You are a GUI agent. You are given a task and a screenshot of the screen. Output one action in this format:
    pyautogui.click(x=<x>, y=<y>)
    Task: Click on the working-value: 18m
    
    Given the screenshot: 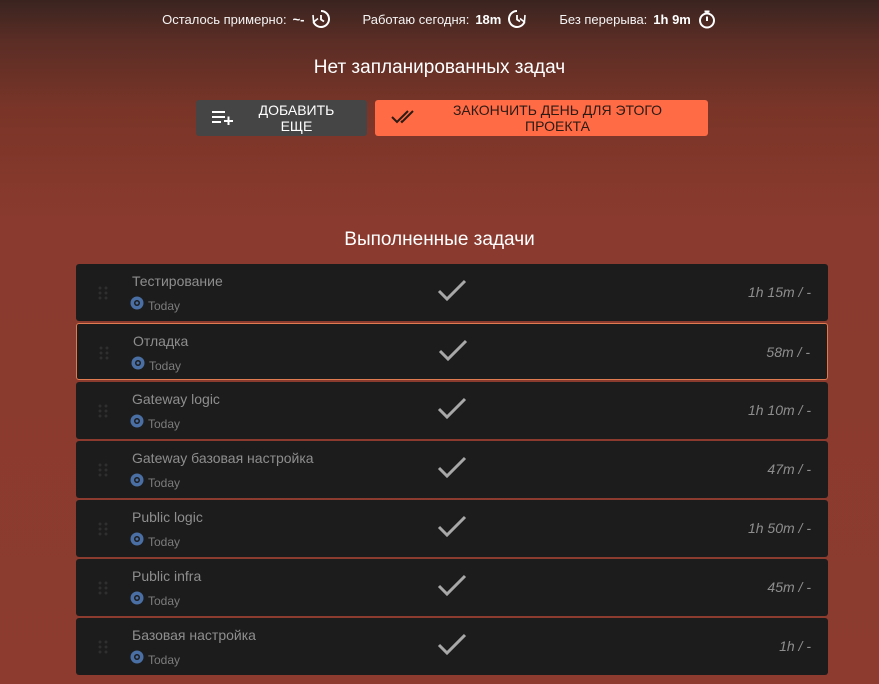 What is the action you would take?
    pyautogui.click(x=488, y=19)
    